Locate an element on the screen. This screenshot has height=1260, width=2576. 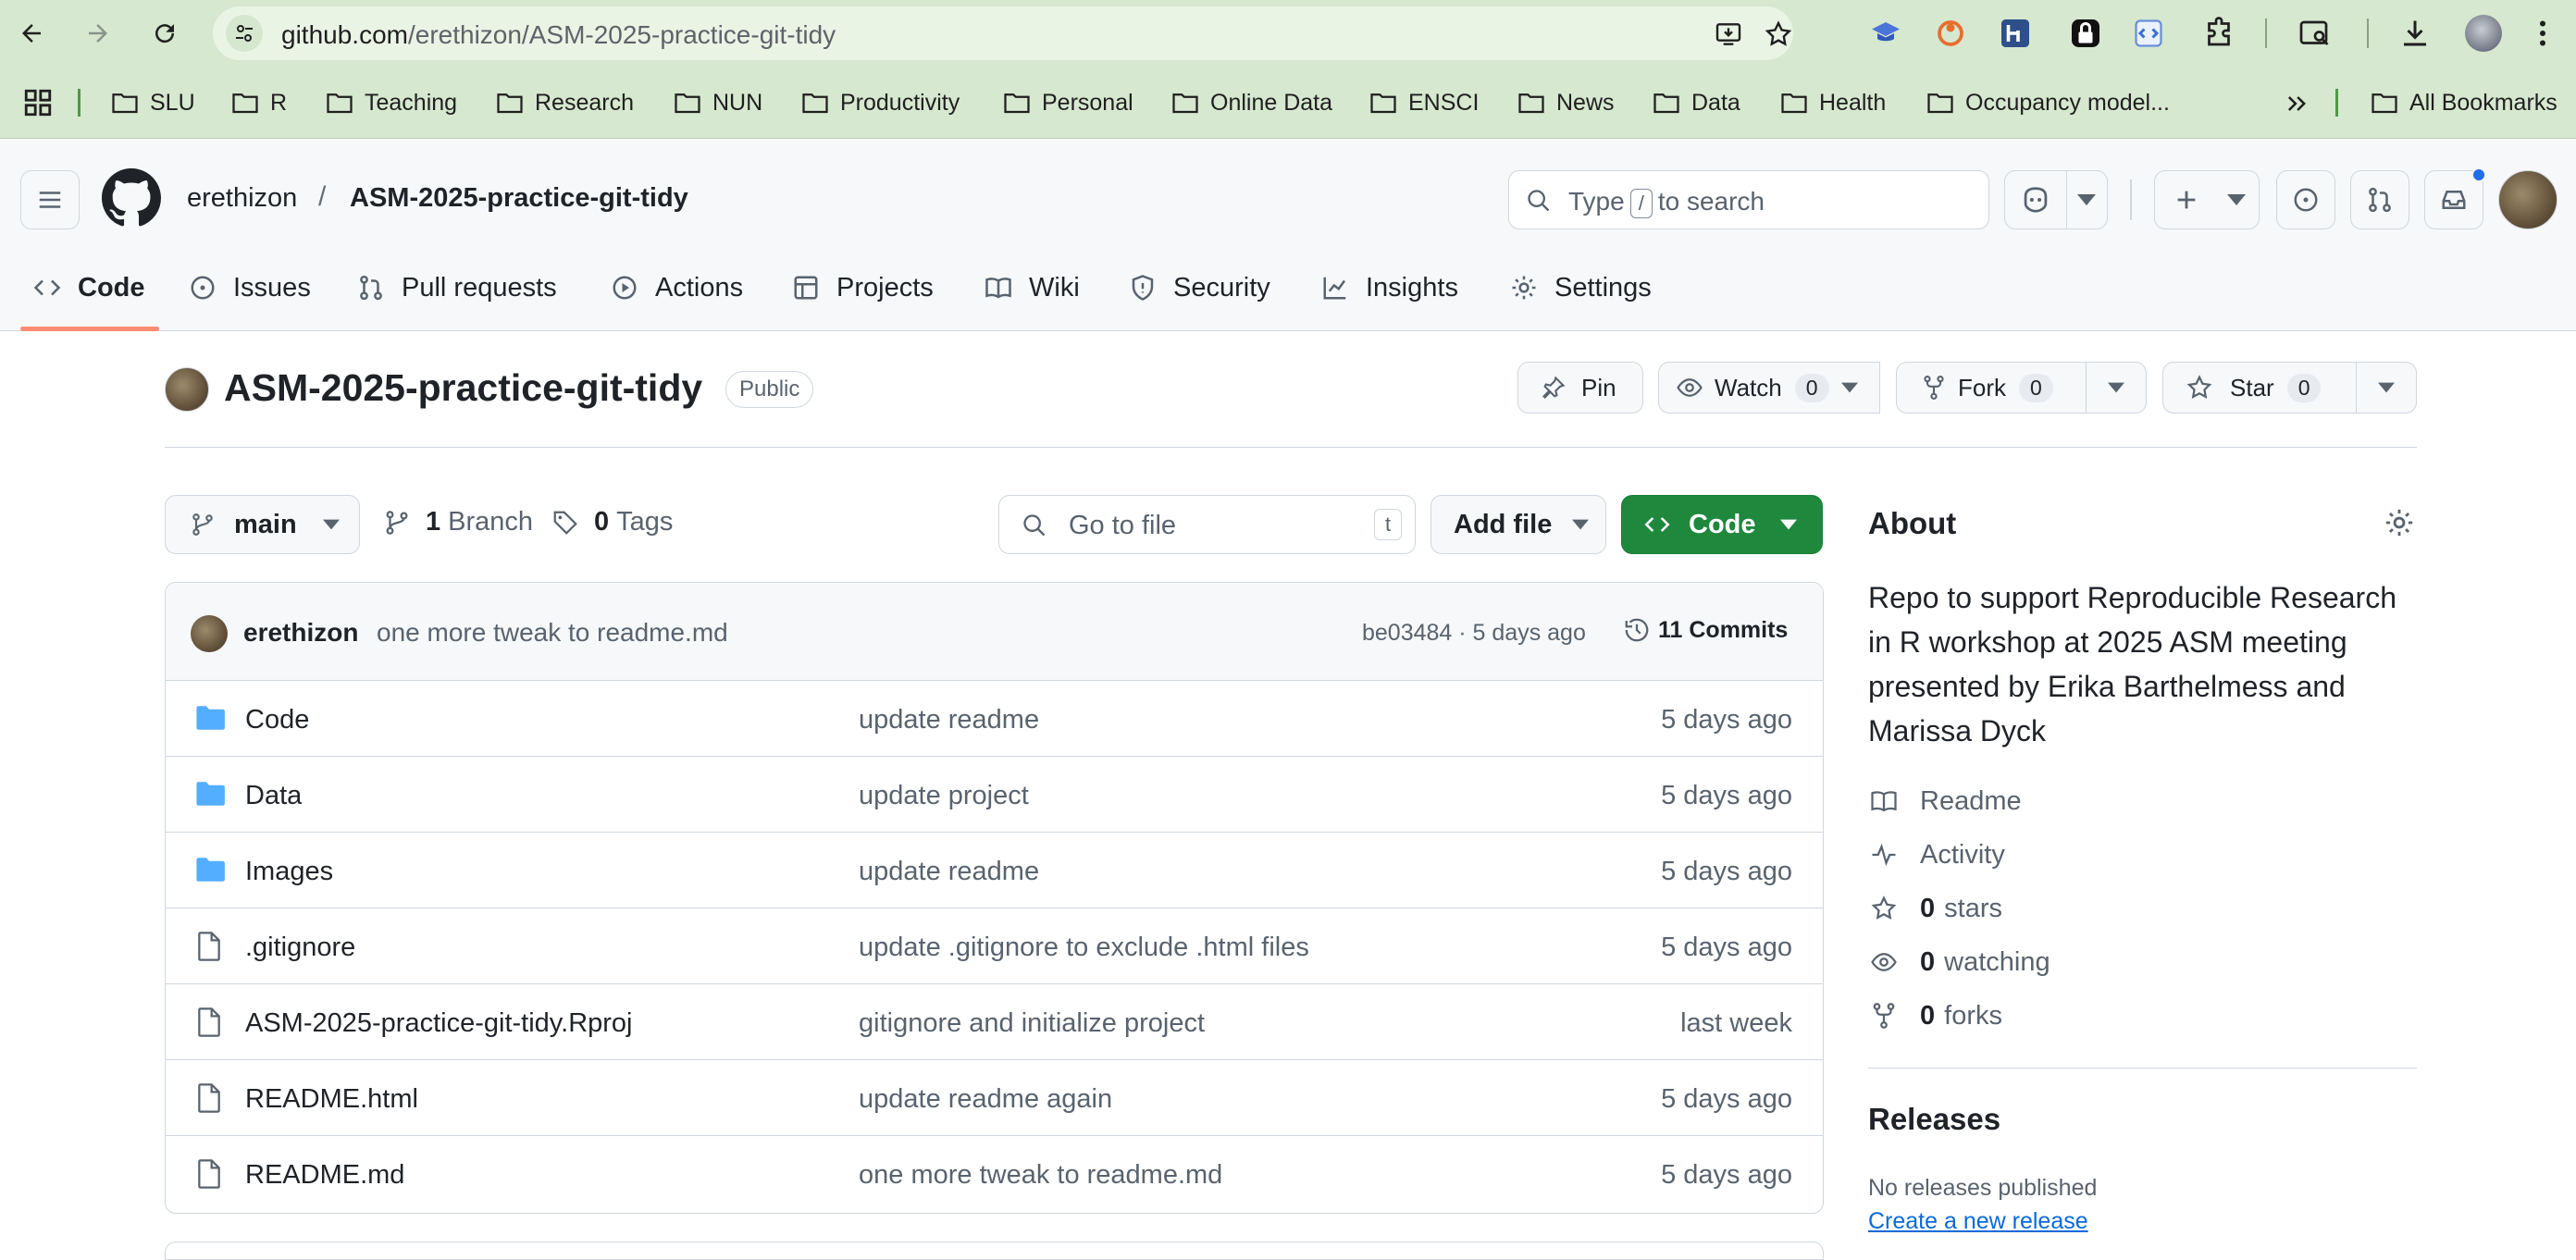
file-name: .gitignore is located at coordinates (300, 948).